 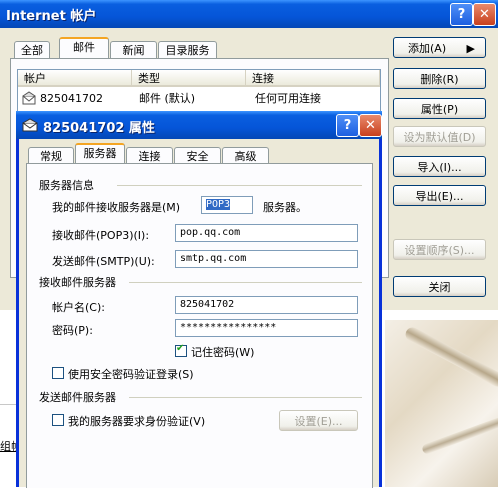 I want to click on window-title: Internet 帐户, so click(x=51, y=16).